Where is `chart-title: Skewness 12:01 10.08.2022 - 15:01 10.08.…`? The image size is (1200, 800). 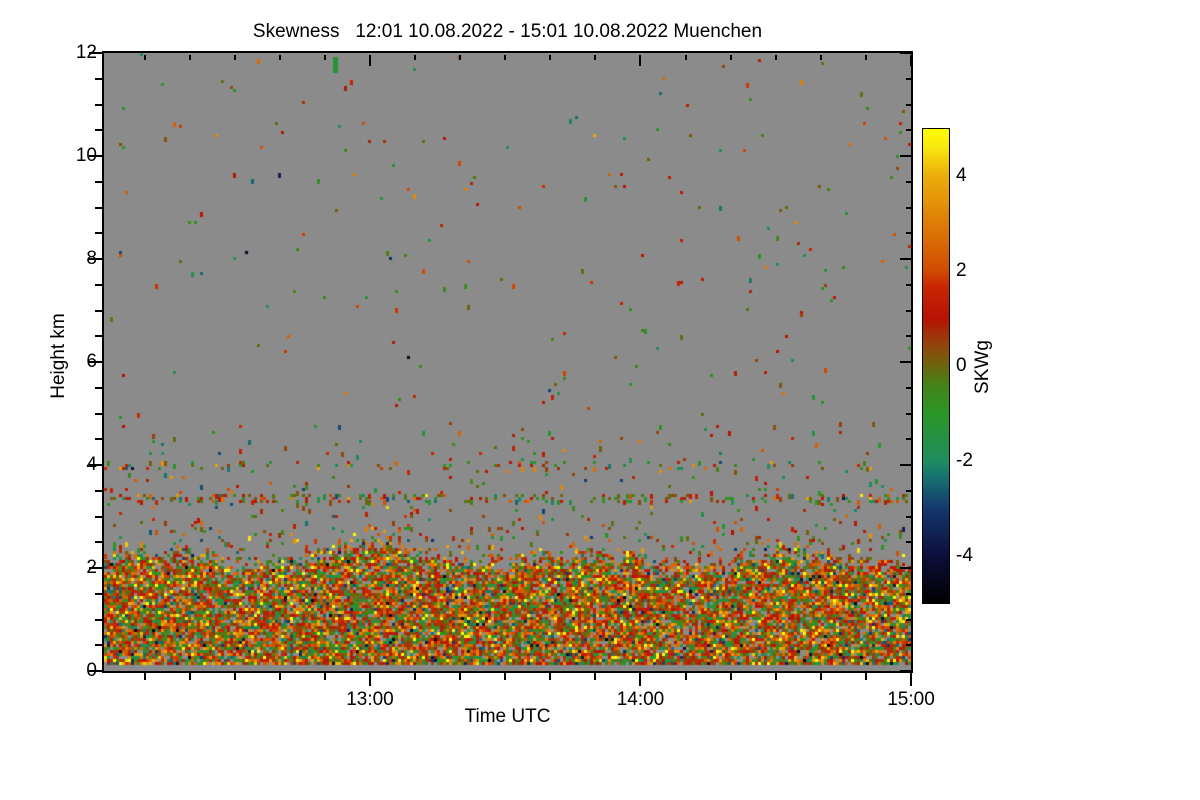 chart-title: Skewness 12:01 10.08.2022 - 15:01 10.08.… is located at coordinates (507, 31).